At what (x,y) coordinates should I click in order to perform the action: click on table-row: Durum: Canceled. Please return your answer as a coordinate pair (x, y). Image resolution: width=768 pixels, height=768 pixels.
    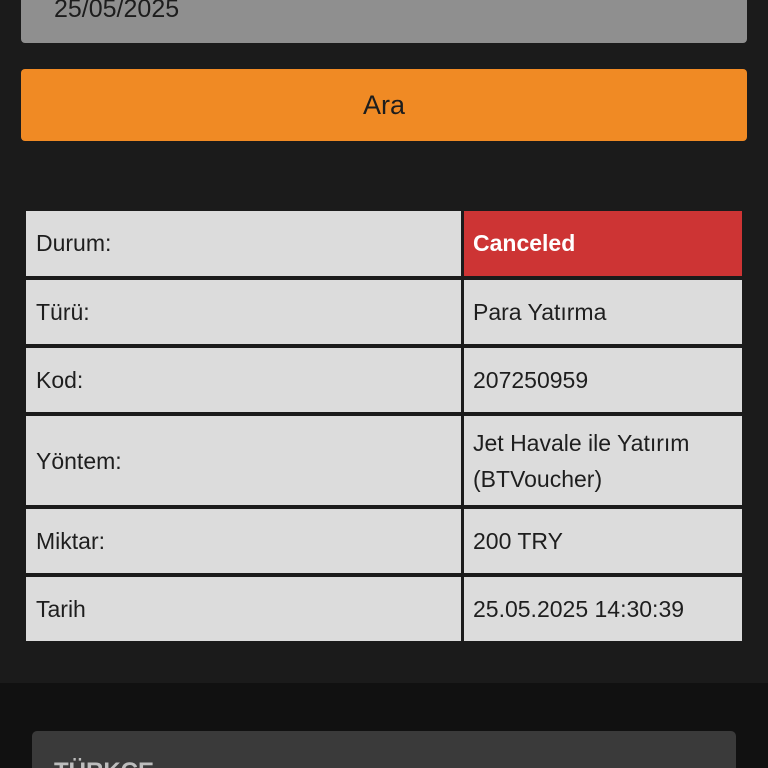
    Looking at the image, I should click on (384, 243).